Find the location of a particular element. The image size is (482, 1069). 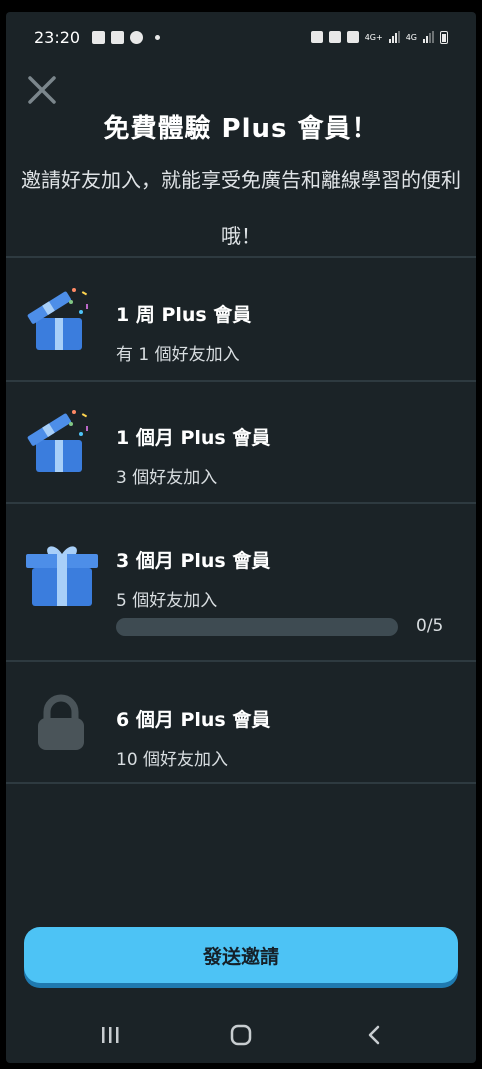

invite-progress-bar is located at coordinates (257, 627).